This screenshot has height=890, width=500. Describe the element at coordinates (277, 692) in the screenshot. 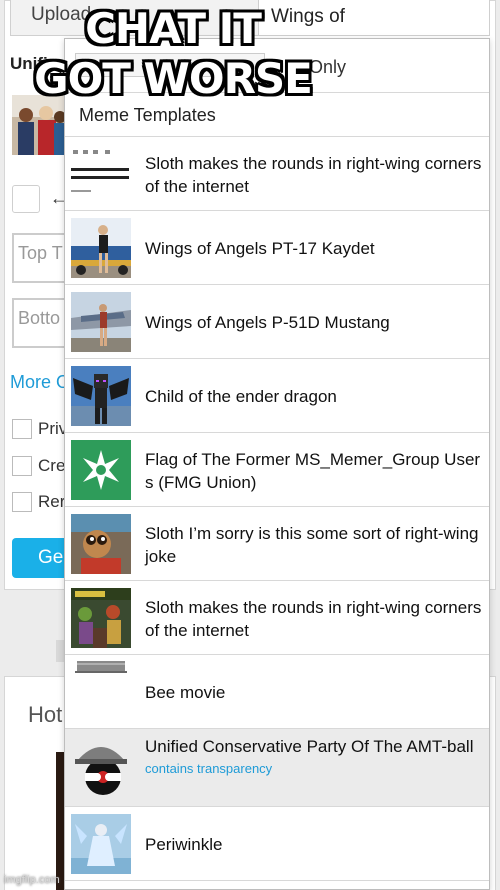

I see `list-item: Bee movie` at that location.